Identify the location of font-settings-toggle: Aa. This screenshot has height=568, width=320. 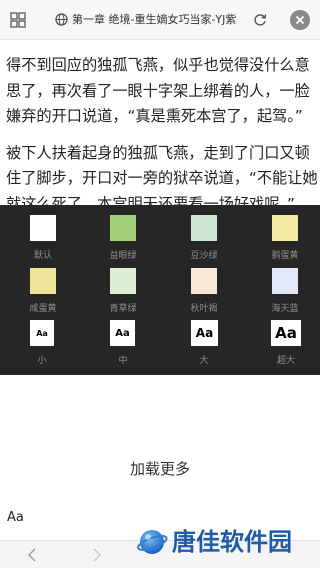
(15, 517).